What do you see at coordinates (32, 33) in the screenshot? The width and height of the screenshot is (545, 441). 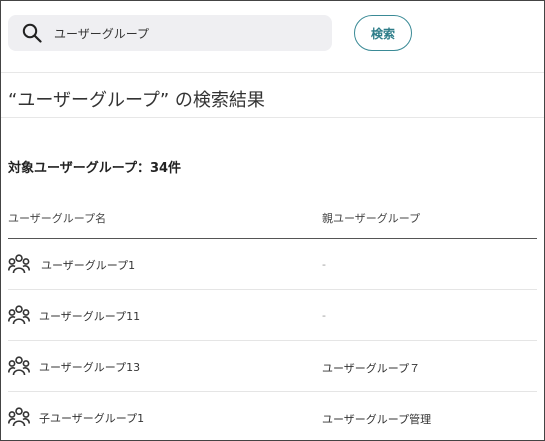 I see `search-icon` at bounding box center [32, 33].